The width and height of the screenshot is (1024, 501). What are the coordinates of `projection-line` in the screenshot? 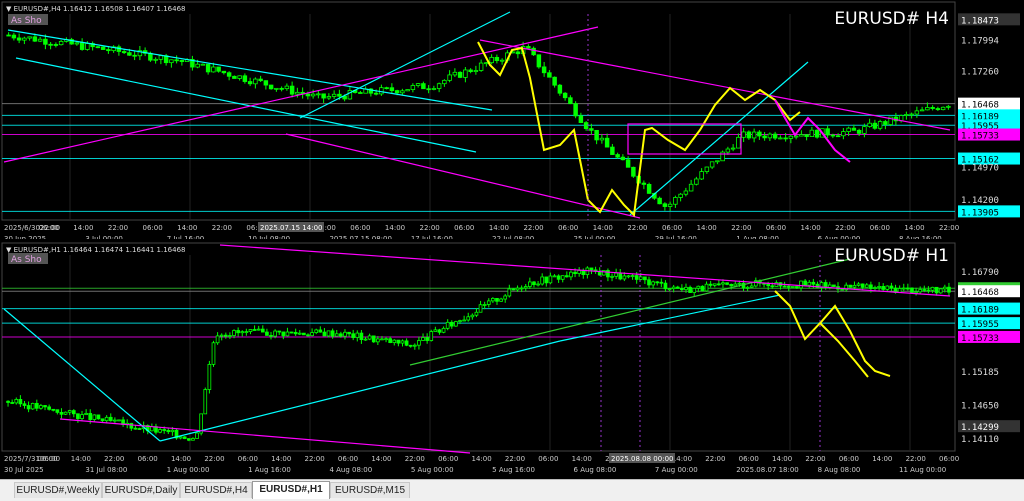 It's located at (639, 129).